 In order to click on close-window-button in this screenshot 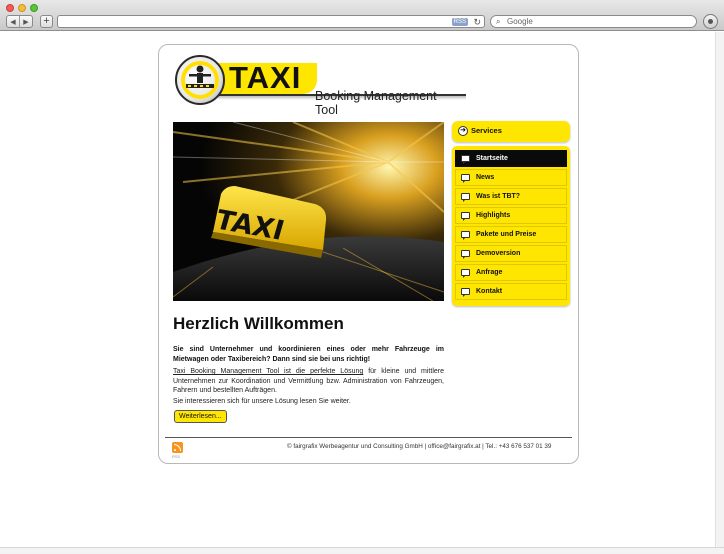, I will do `click(10, 8)`.